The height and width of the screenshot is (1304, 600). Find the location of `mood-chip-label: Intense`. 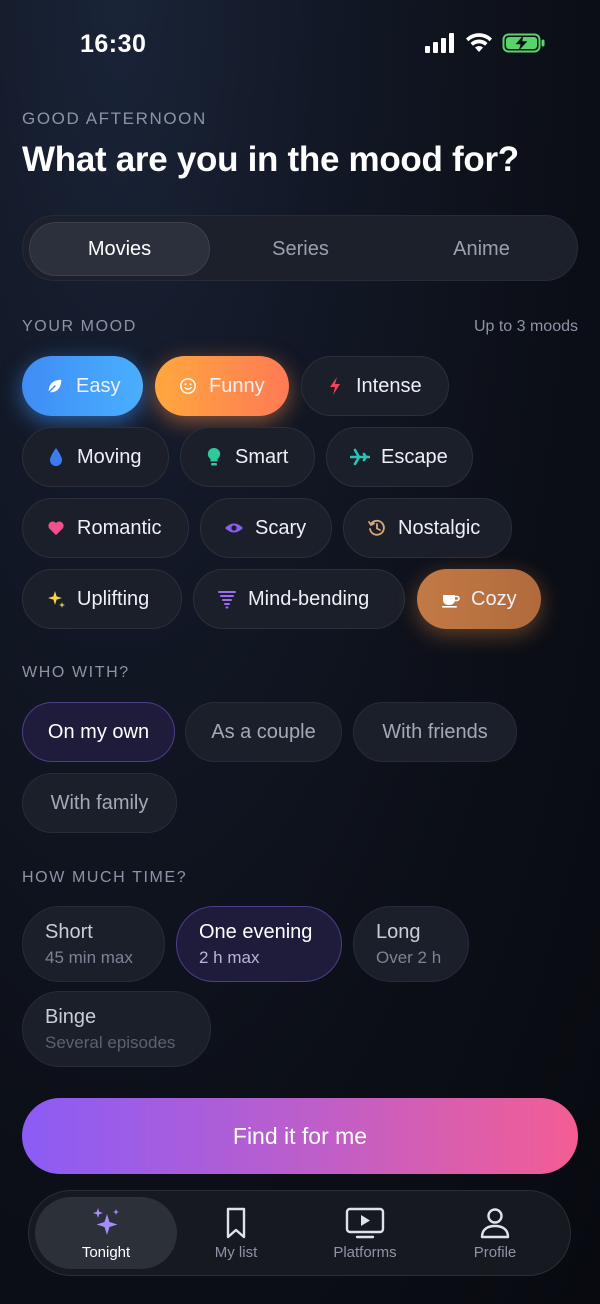

mood-chip-label: Intense is located at coordinates (389, 385).